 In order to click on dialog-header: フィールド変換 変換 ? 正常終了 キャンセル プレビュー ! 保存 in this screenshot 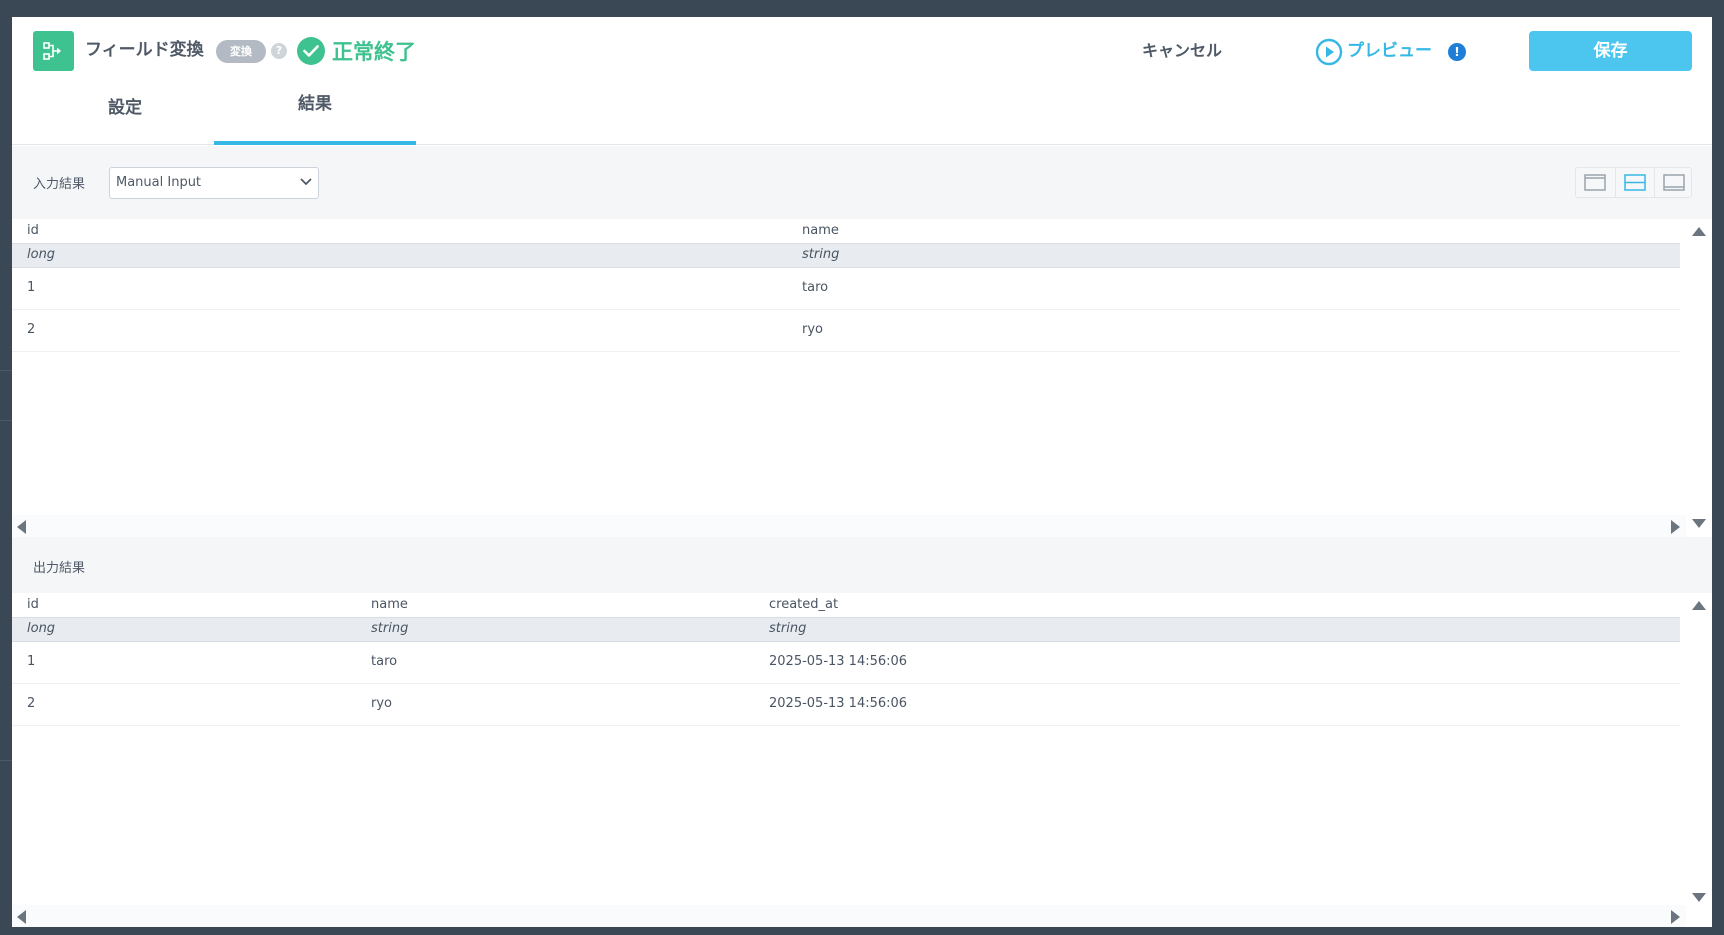, I will do `click(862, 51)`.